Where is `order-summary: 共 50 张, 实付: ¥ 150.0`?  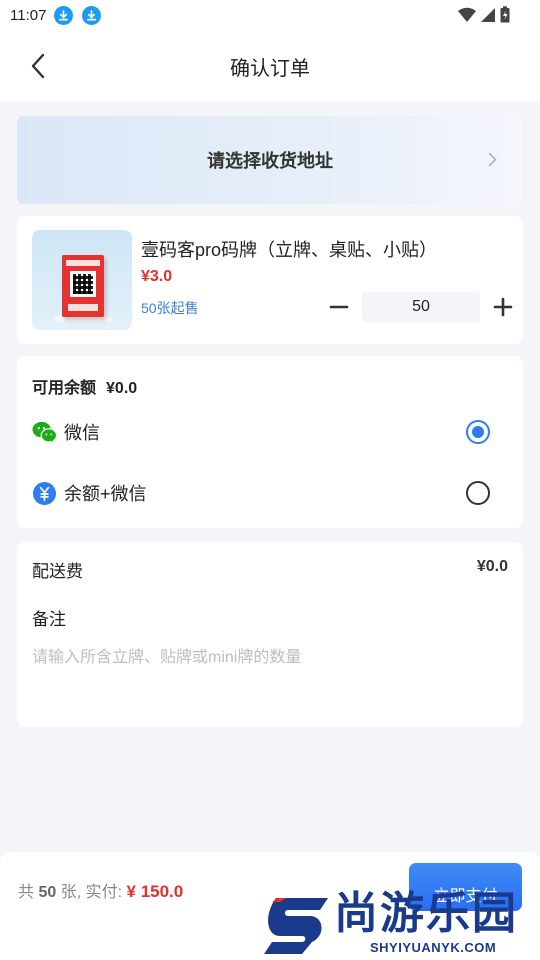
order-summary: 共 50 张, 实付: ¥ 150.0 is located at coordinates (100, 890).